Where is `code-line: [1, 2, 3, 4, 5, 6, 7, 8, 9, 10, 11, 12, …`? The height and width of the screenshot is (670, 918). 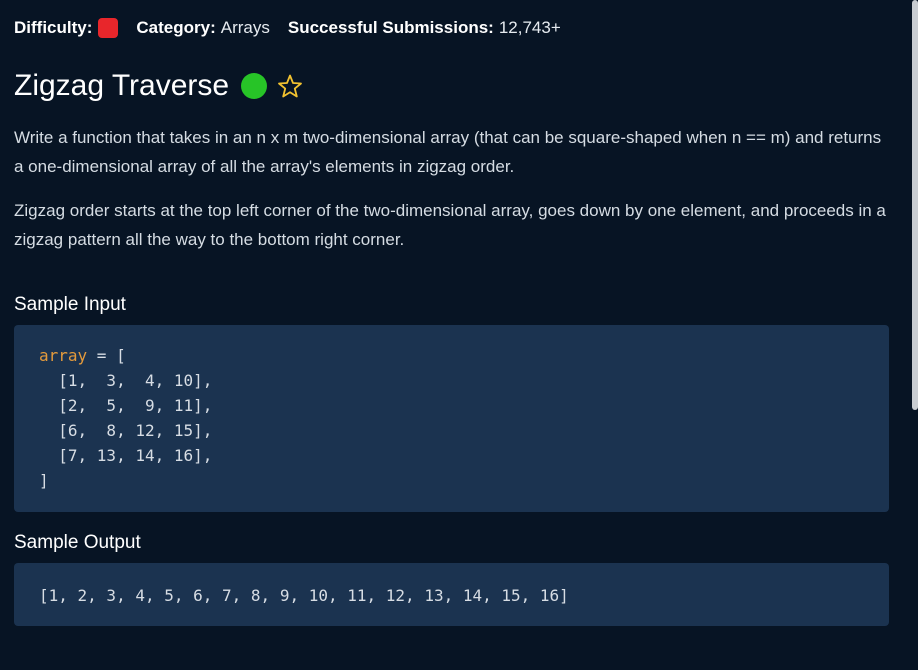
code-line: [1, 2, 3, 4, 5, 6, 7, 8, 9, 10, 11, 12, … is located at coordinates (304, 595).